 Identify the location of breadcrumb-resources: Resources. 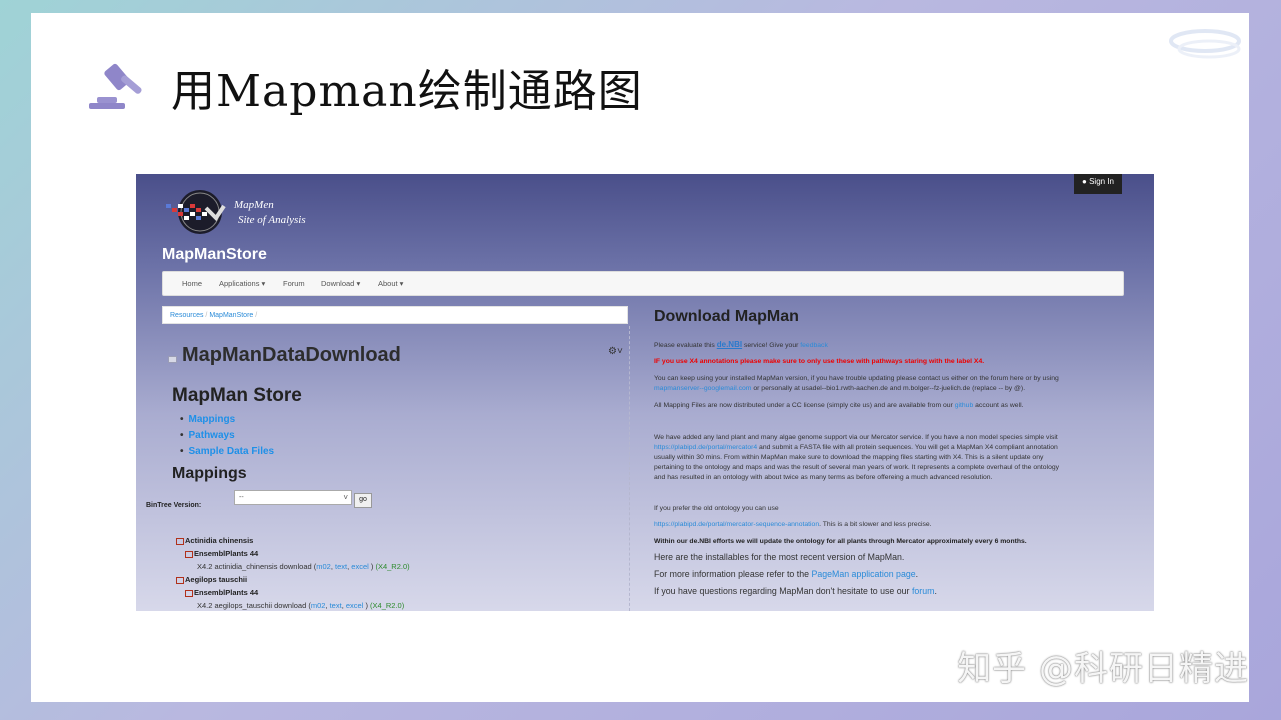
(186, 315).